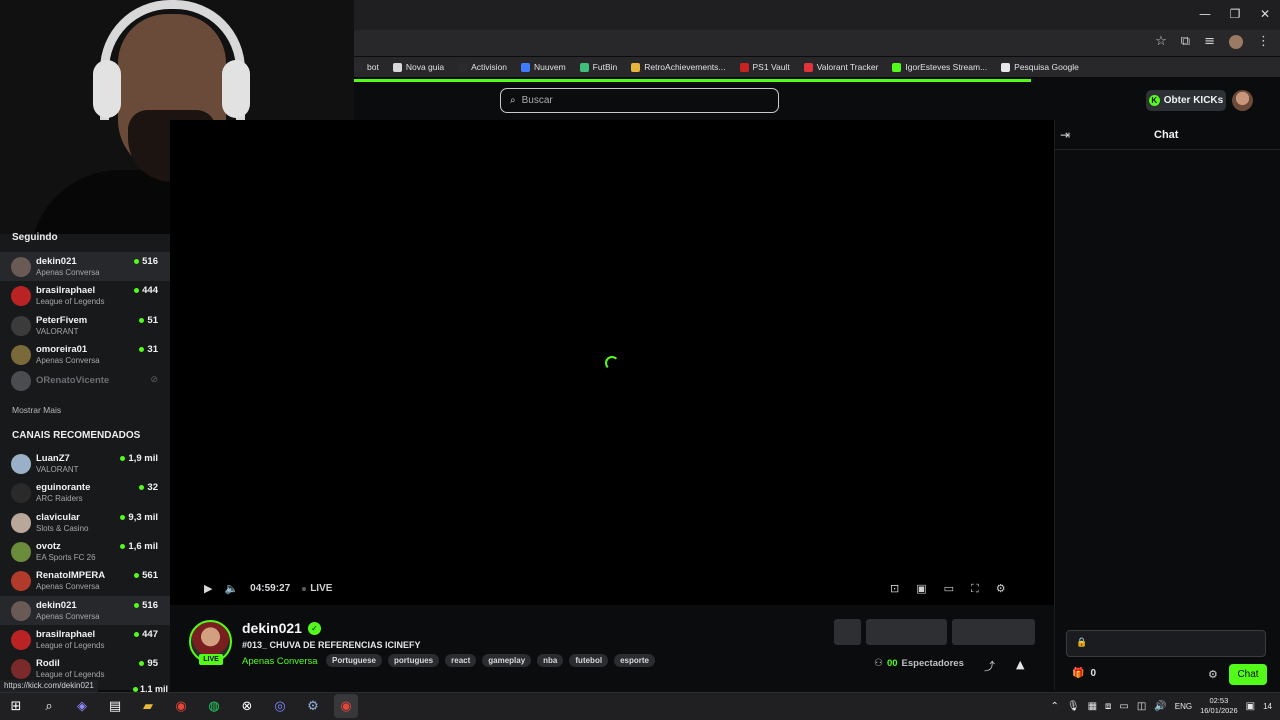 Image resolution: width=1280 pixels, height=720 pixels. I want to click on stream-tag: gameplay, so click(507, 660).